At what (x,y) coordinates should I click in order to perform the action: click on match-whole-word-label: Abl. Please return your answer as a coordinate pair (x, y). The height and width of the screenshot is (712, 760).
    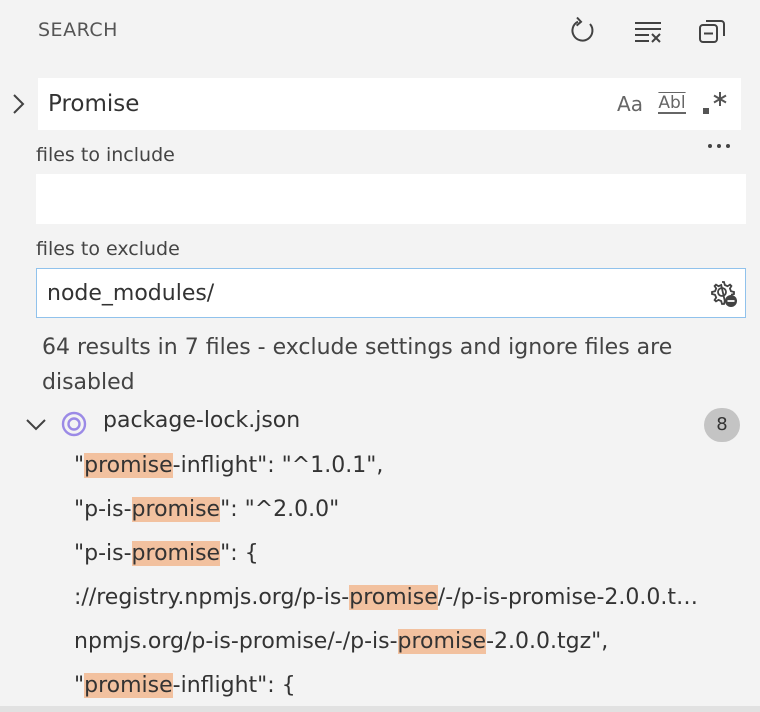
    Looking at the image, I should click on (672, 103).